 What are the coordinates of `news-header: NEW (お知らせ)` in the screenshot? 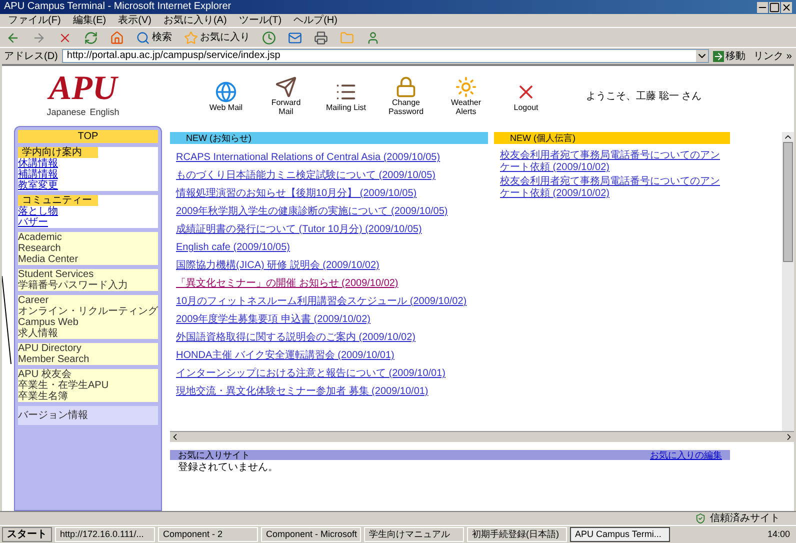 It's located at (329, 138).